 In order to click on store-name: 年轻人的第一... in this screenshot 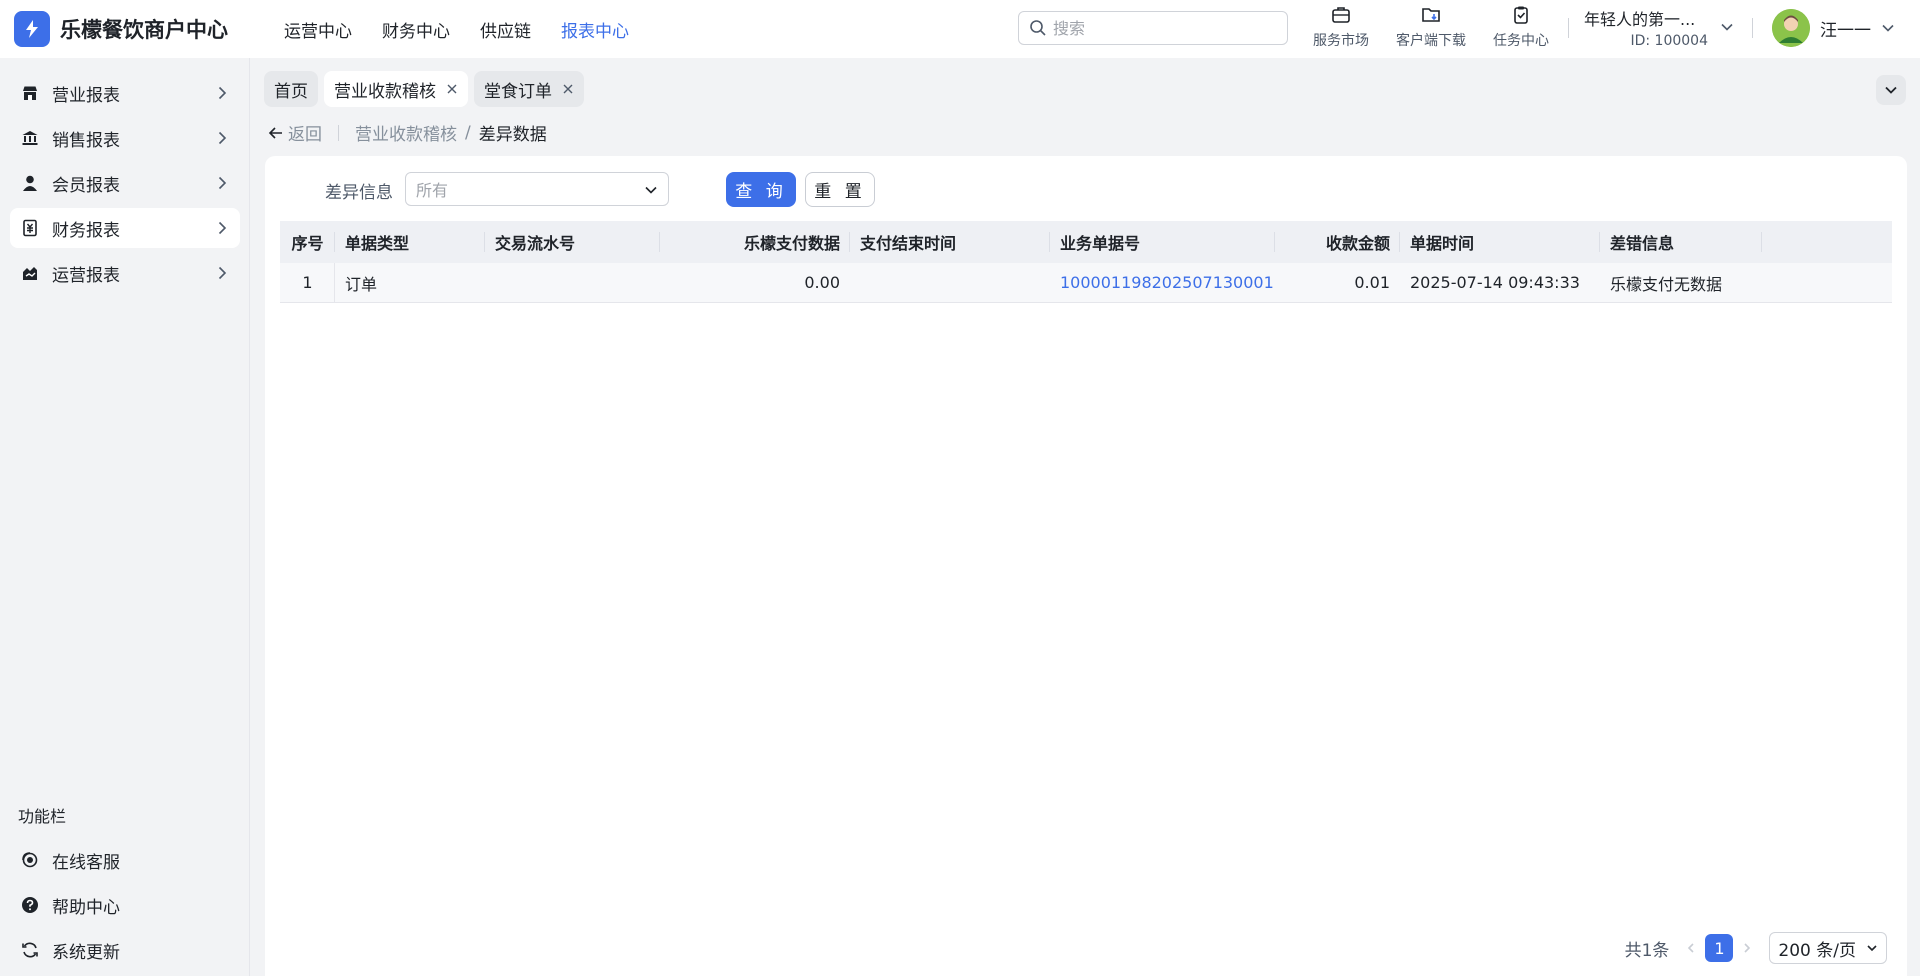, I will do `click(1640, 19)`.